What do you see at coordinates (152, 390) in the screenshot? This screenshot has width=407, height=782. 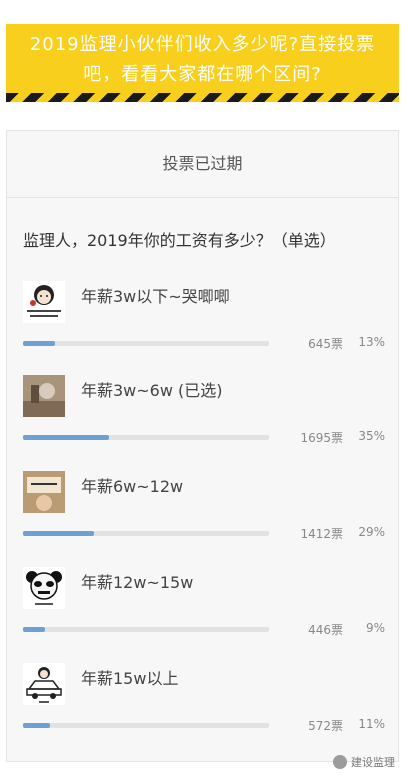 I see `option-label: 年薪3w~6w (已选)` at bounding box center [152, 390].